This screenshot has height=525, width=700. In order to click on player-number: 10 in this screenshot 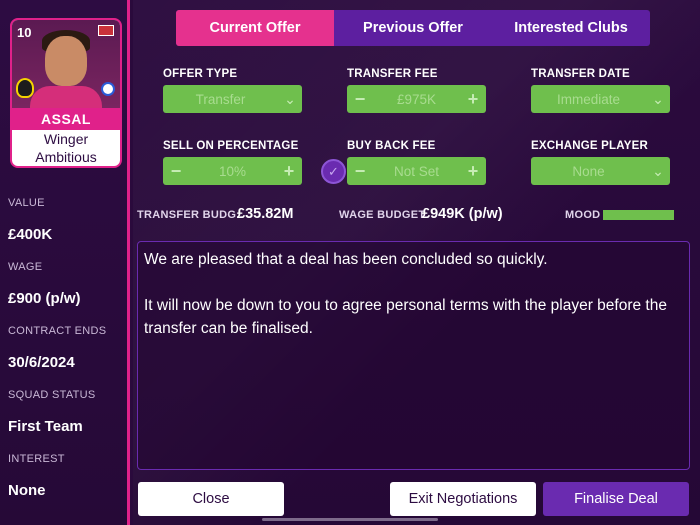, I will do `click(24, 32)`.